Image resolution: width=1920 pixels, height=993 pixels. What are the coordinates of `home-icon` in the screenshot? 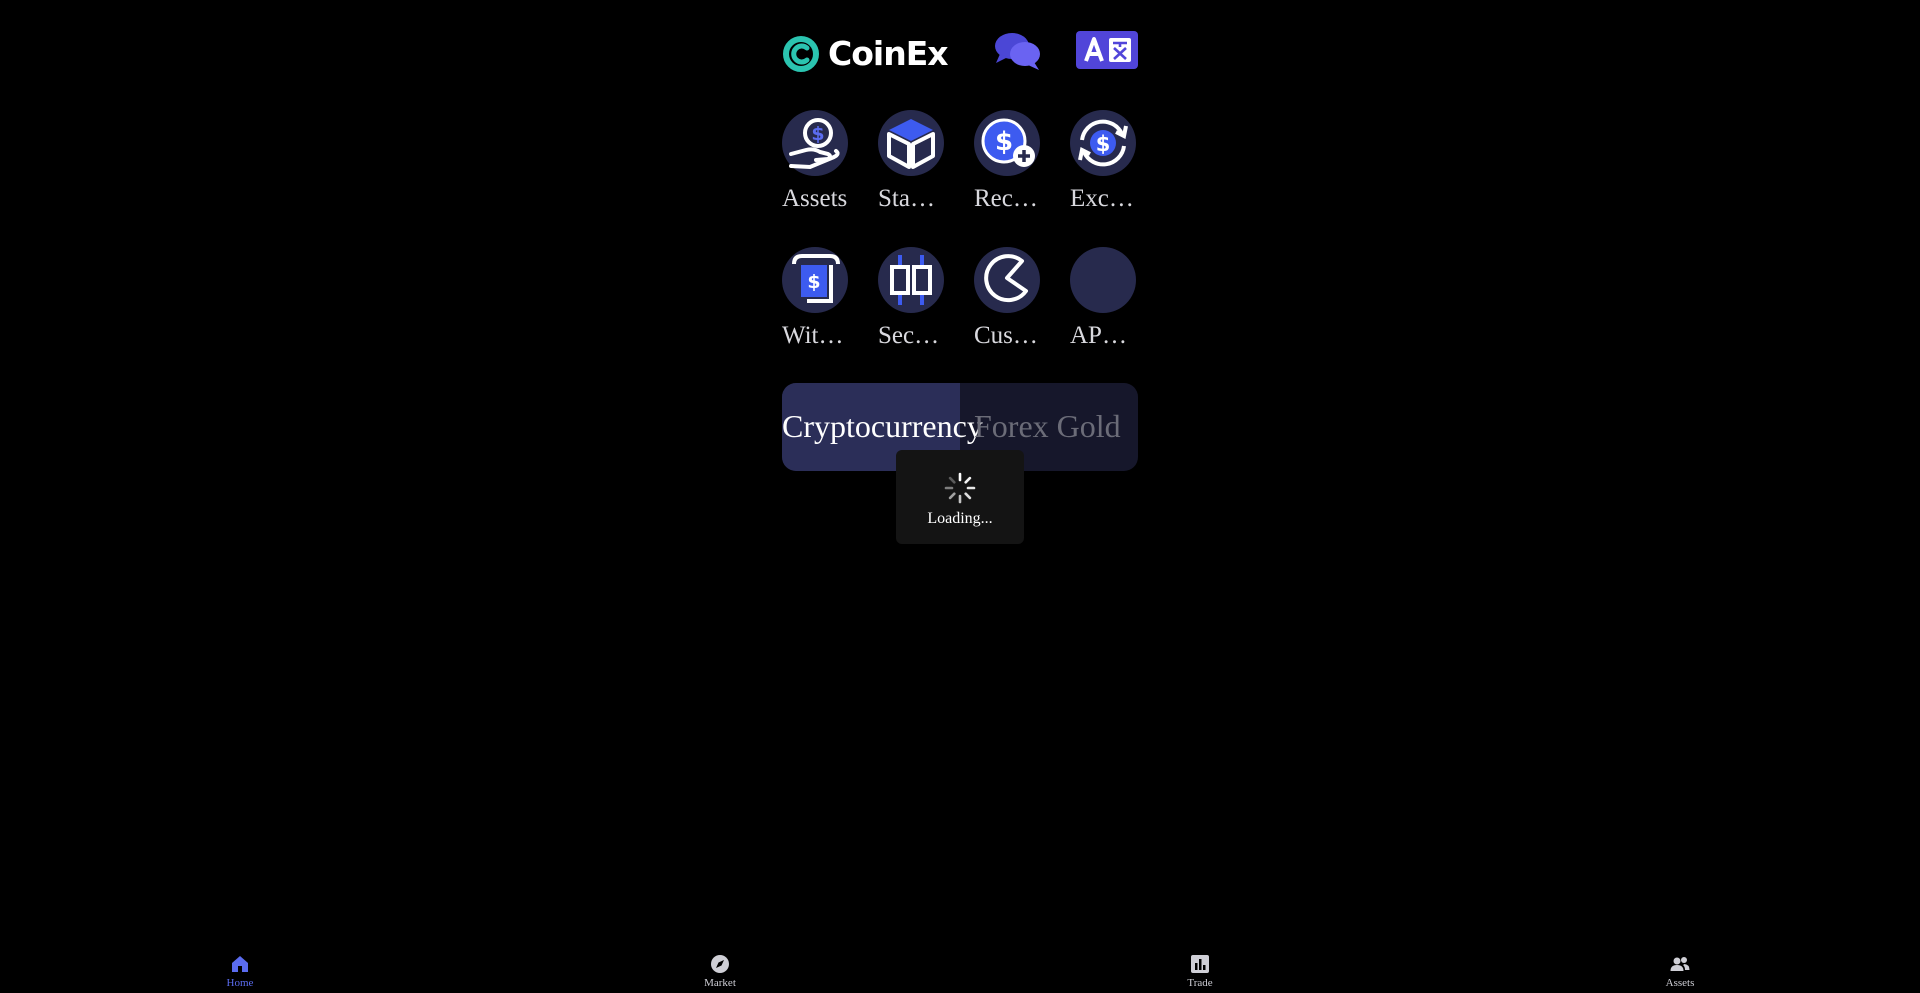 It's located at (240, 964).